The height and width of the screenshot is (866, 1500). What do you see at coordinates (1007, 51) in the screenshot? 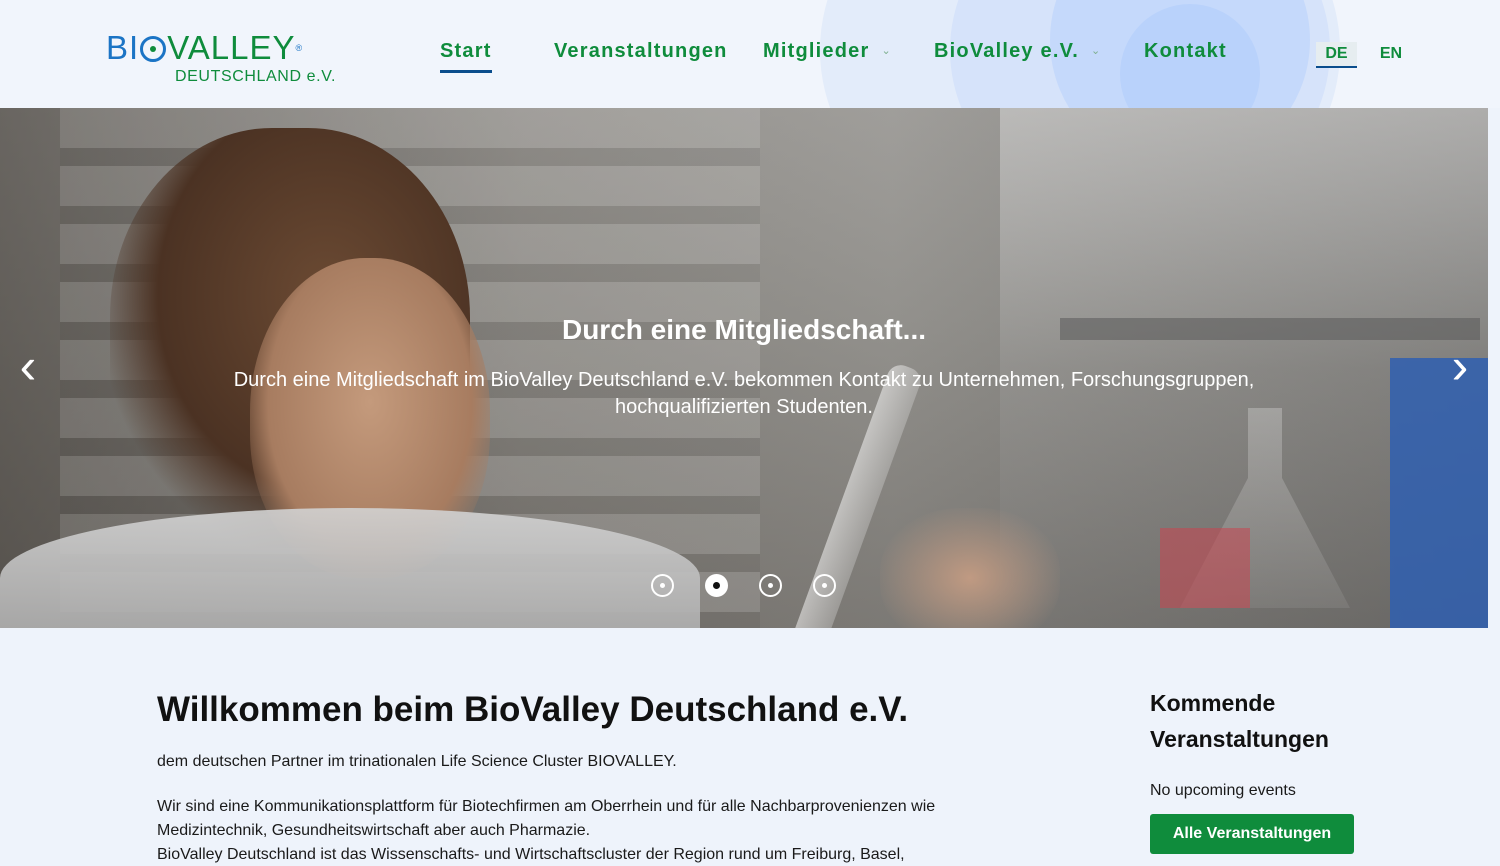
I see `nav-label: BioValley e.V.` at bounding box center [1007, 51].